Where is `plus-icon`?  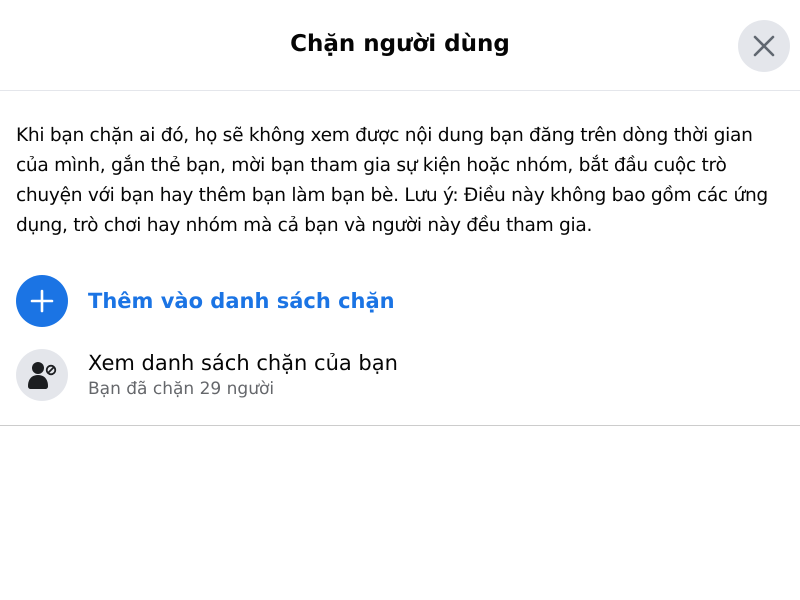 plus-icon is located at coordinates (42, 301).